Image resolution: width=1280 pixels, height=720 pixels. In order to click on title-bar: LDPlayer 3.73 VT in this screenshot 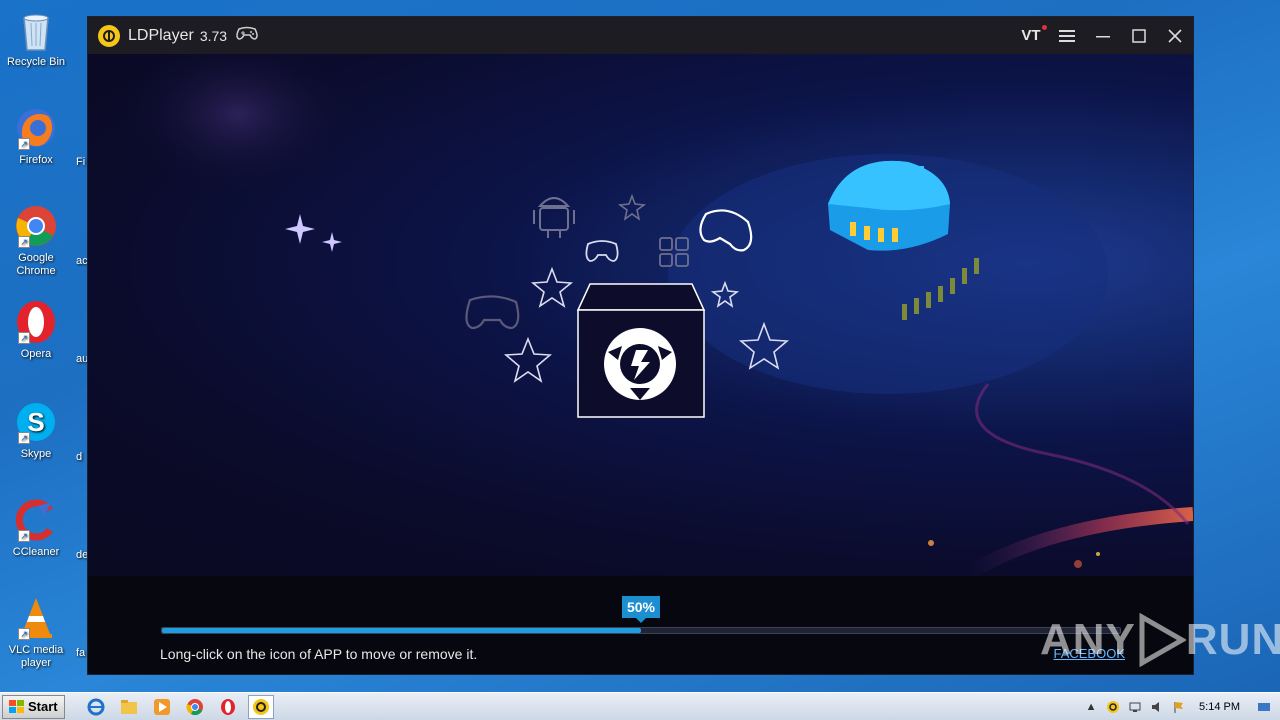, I will do `click(640, 35)`.